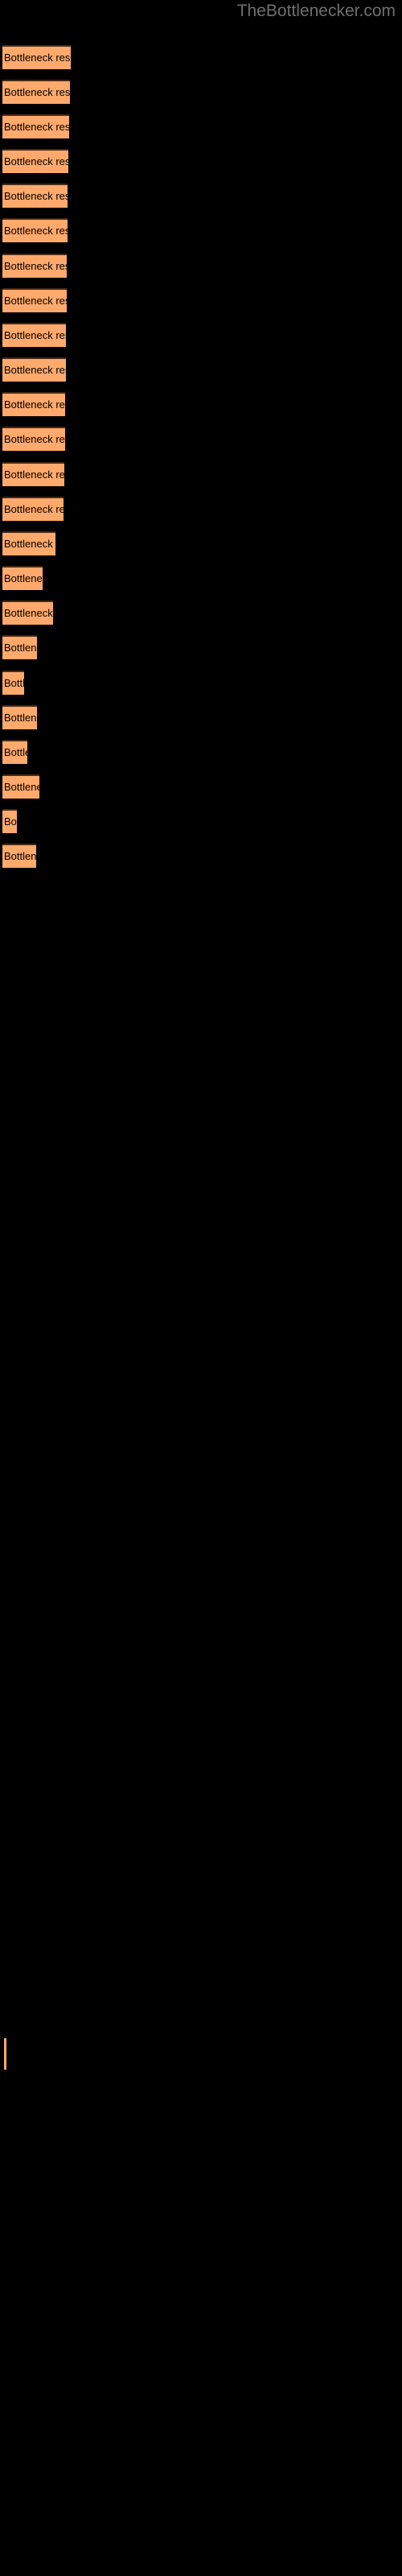 The image size is (402, 2576). What do you see at coordinates (5, 2054) in the screenshot?
I see `legend-color-swatch` at bounding box center [5, 2054].